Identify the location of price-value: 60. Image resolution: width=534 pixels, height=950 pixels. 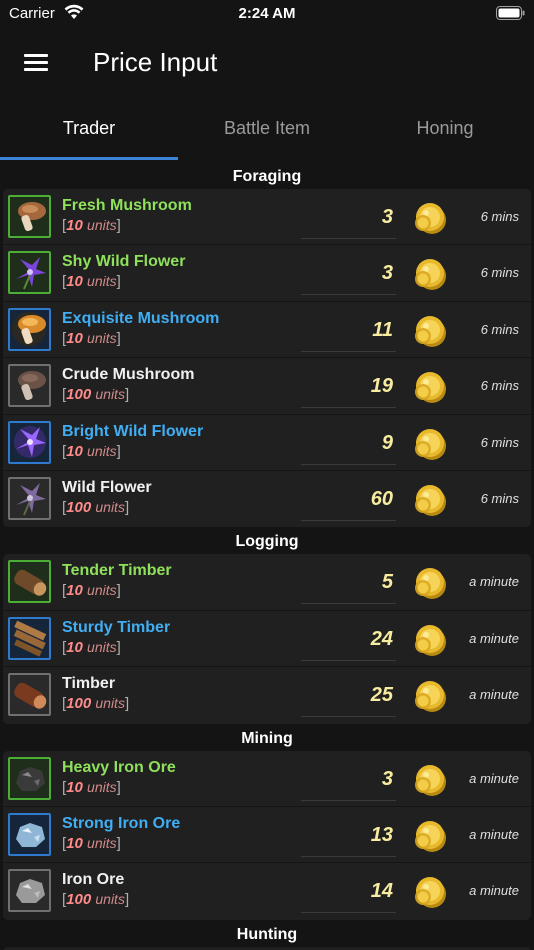
(381, 498).